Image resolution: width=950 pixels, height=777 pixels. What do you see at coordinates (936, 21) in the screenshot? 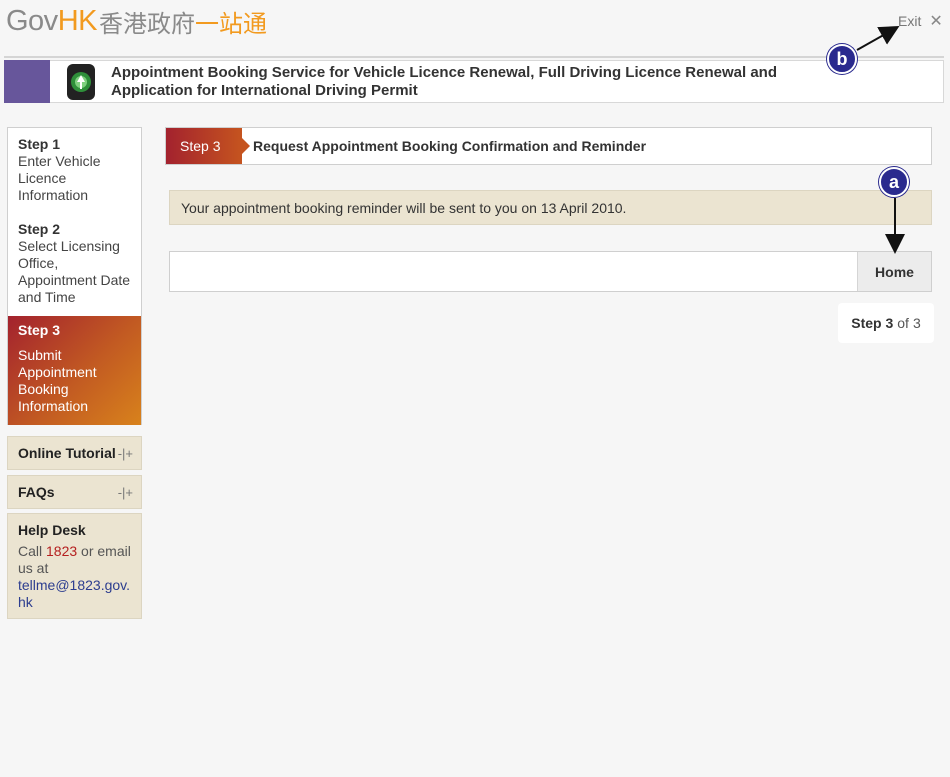
I see `close-icon: ✕` at bounding box center [936, 21].